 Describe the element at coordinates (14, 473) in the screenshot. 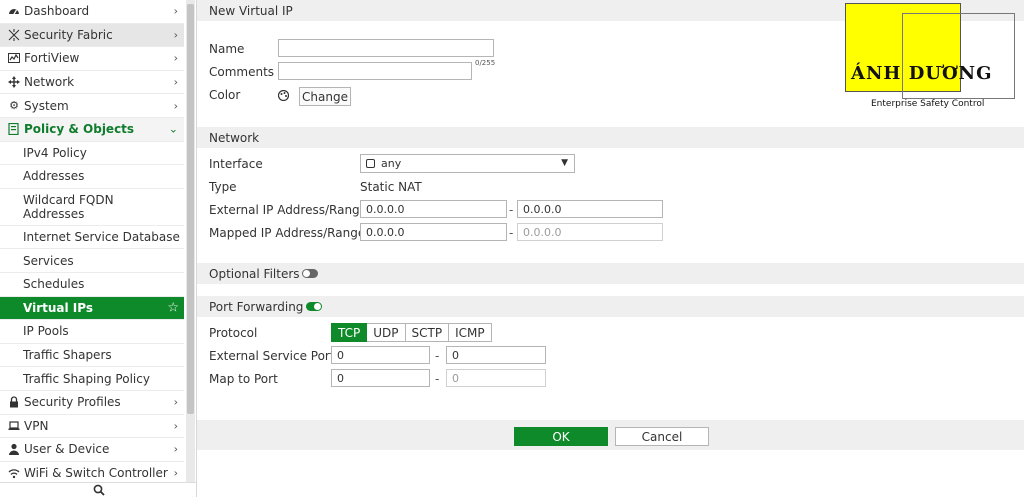

I see `wifi-icon` at that location.